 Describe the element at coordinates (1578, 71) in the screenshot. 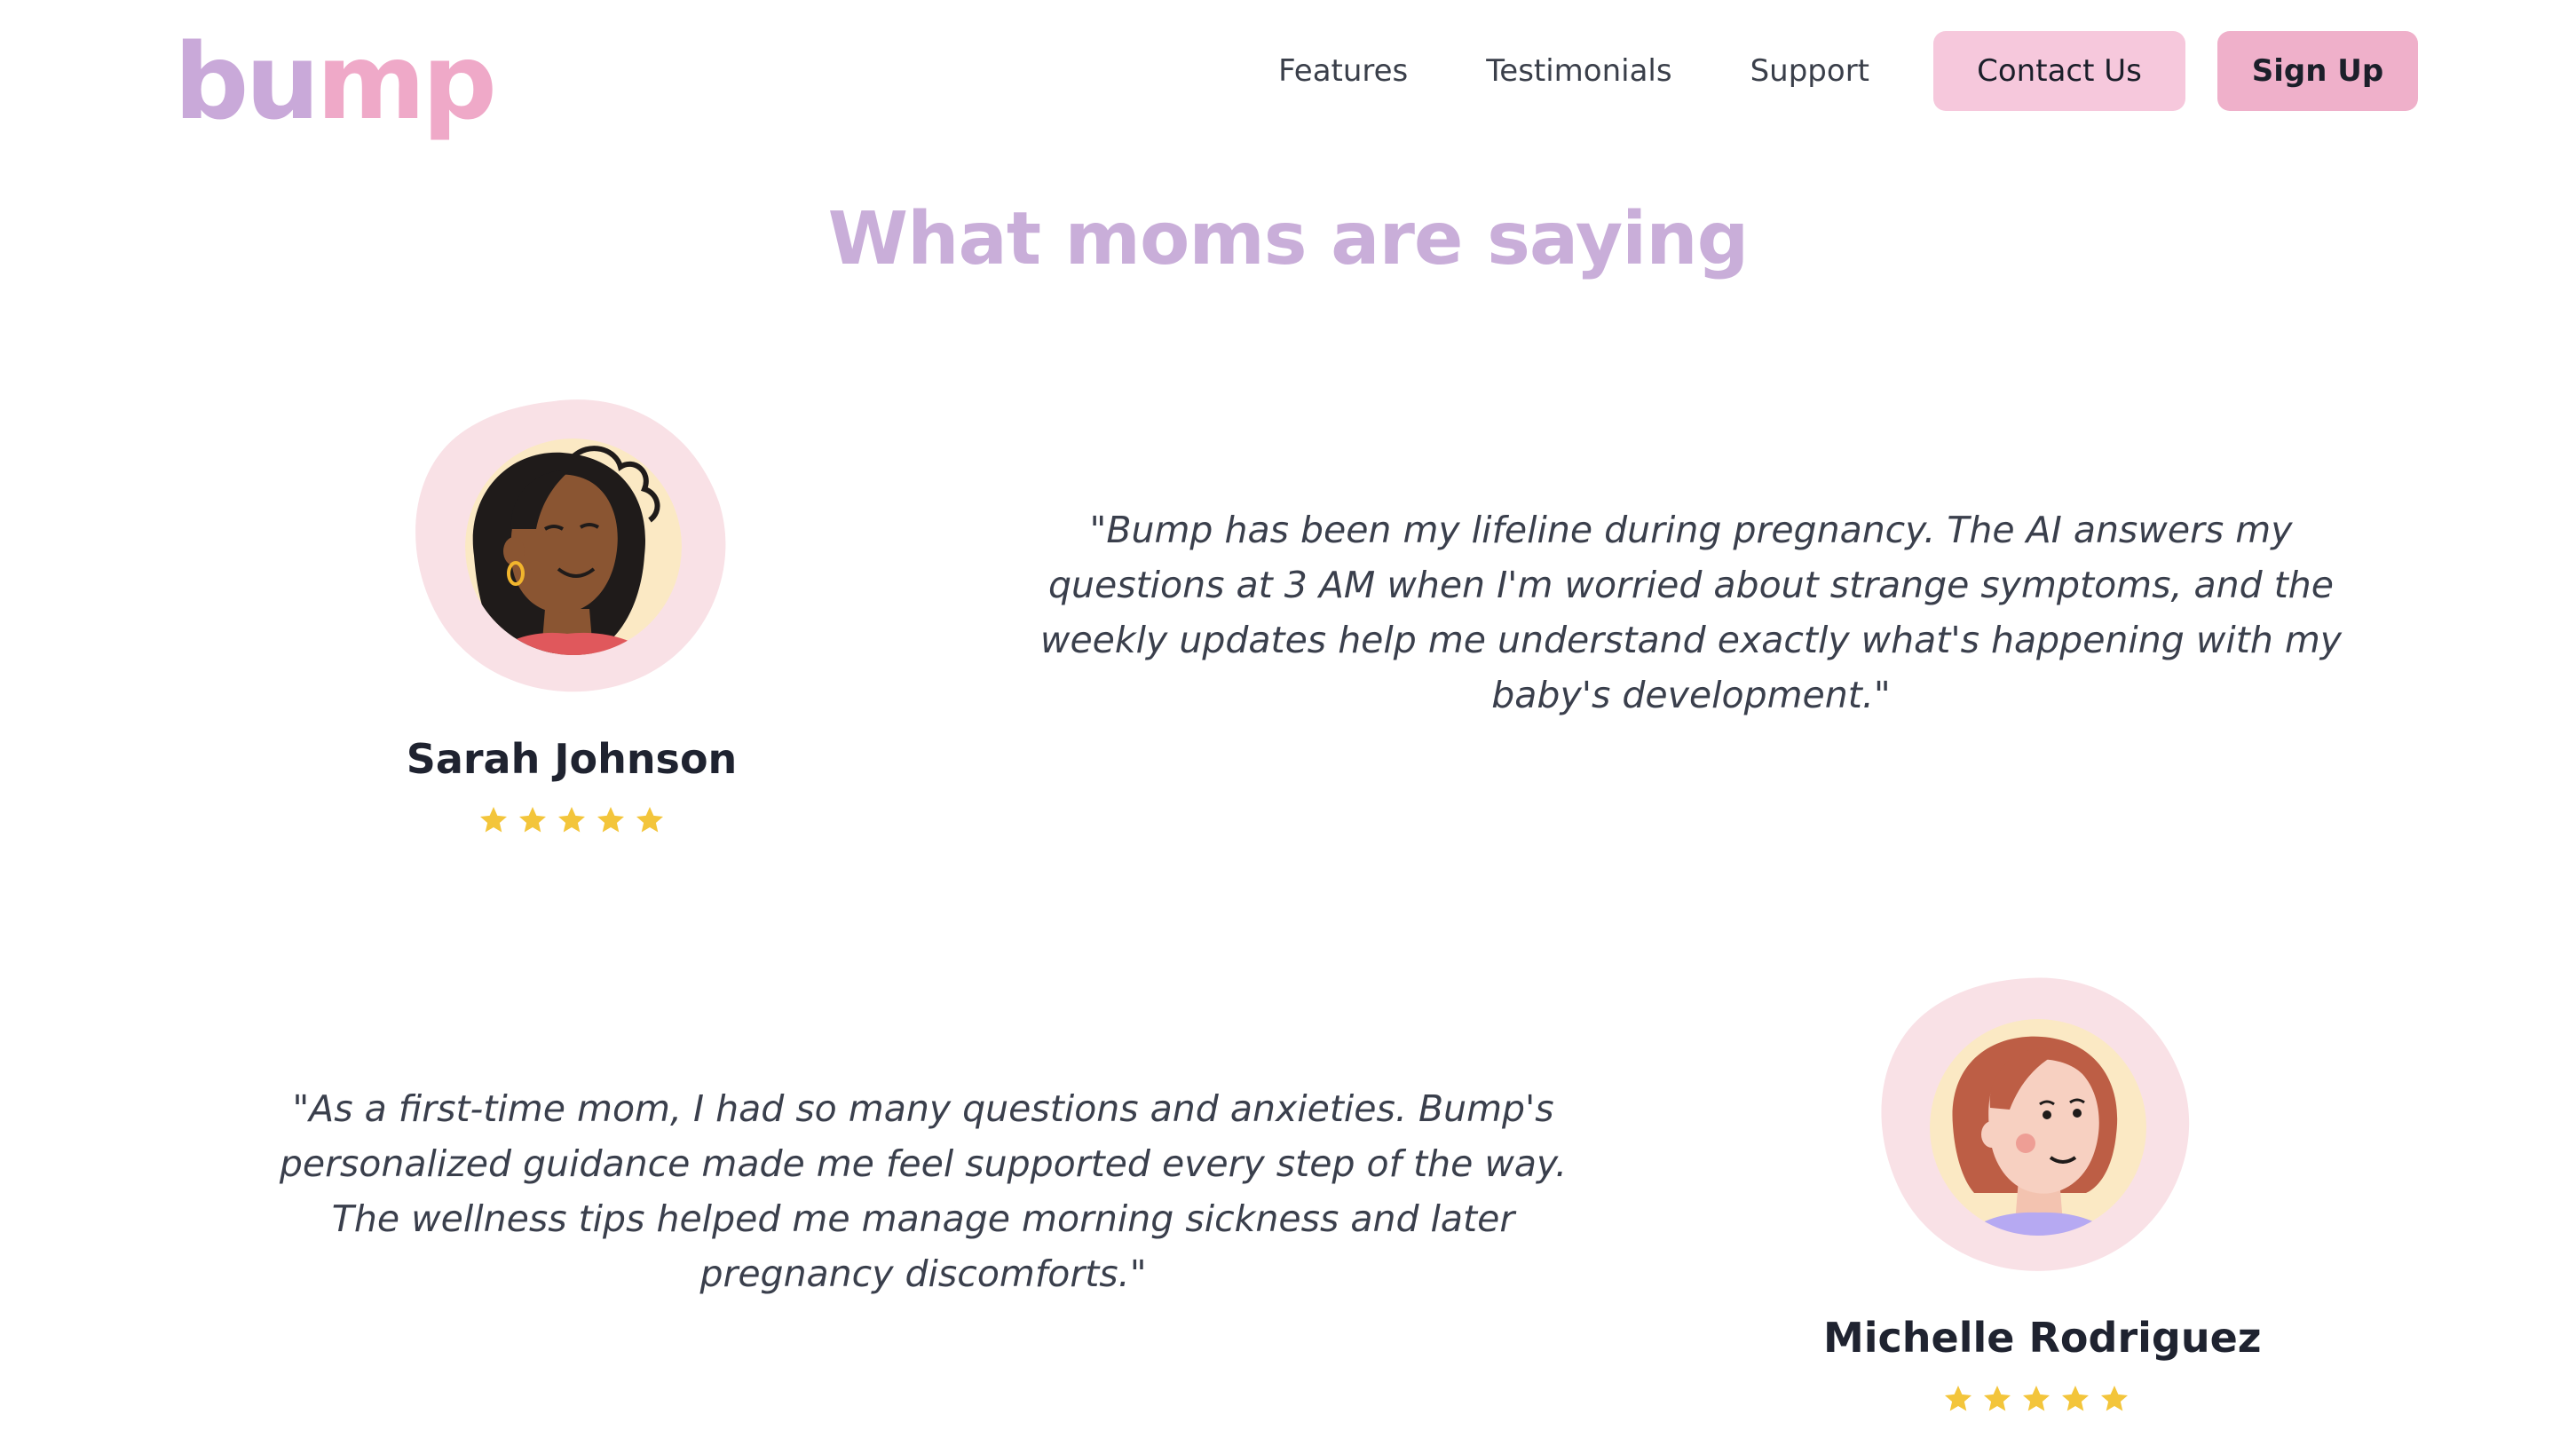

I see `nav-testimonials-link: Testimonials` at that location.